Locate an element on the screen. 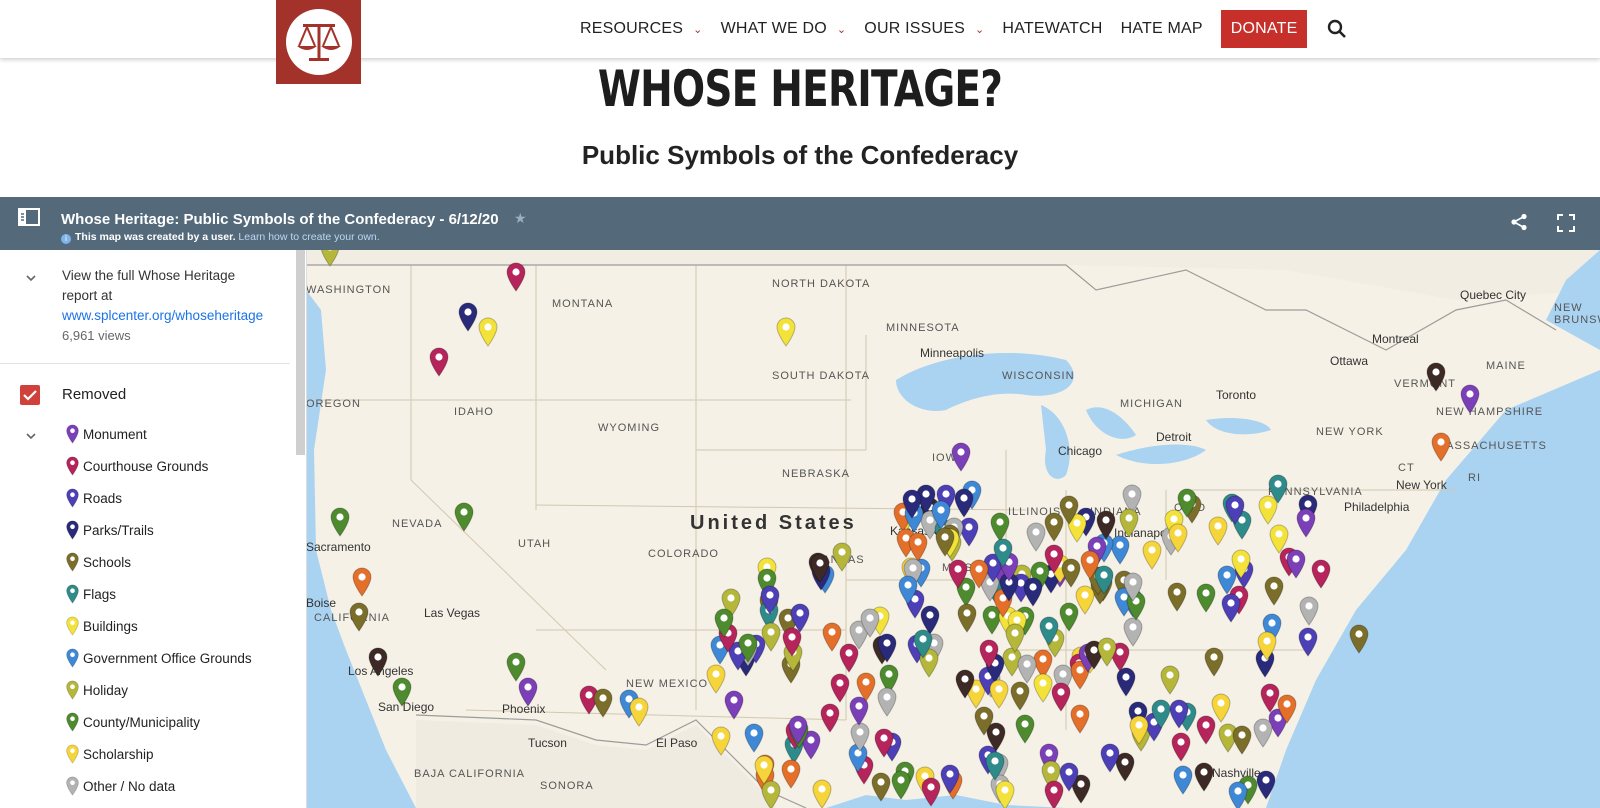 Image resolution: width=1600 pixels, height=808 pixels. learn-link: Learn how to create your own. is located at coordinates (308, 237).